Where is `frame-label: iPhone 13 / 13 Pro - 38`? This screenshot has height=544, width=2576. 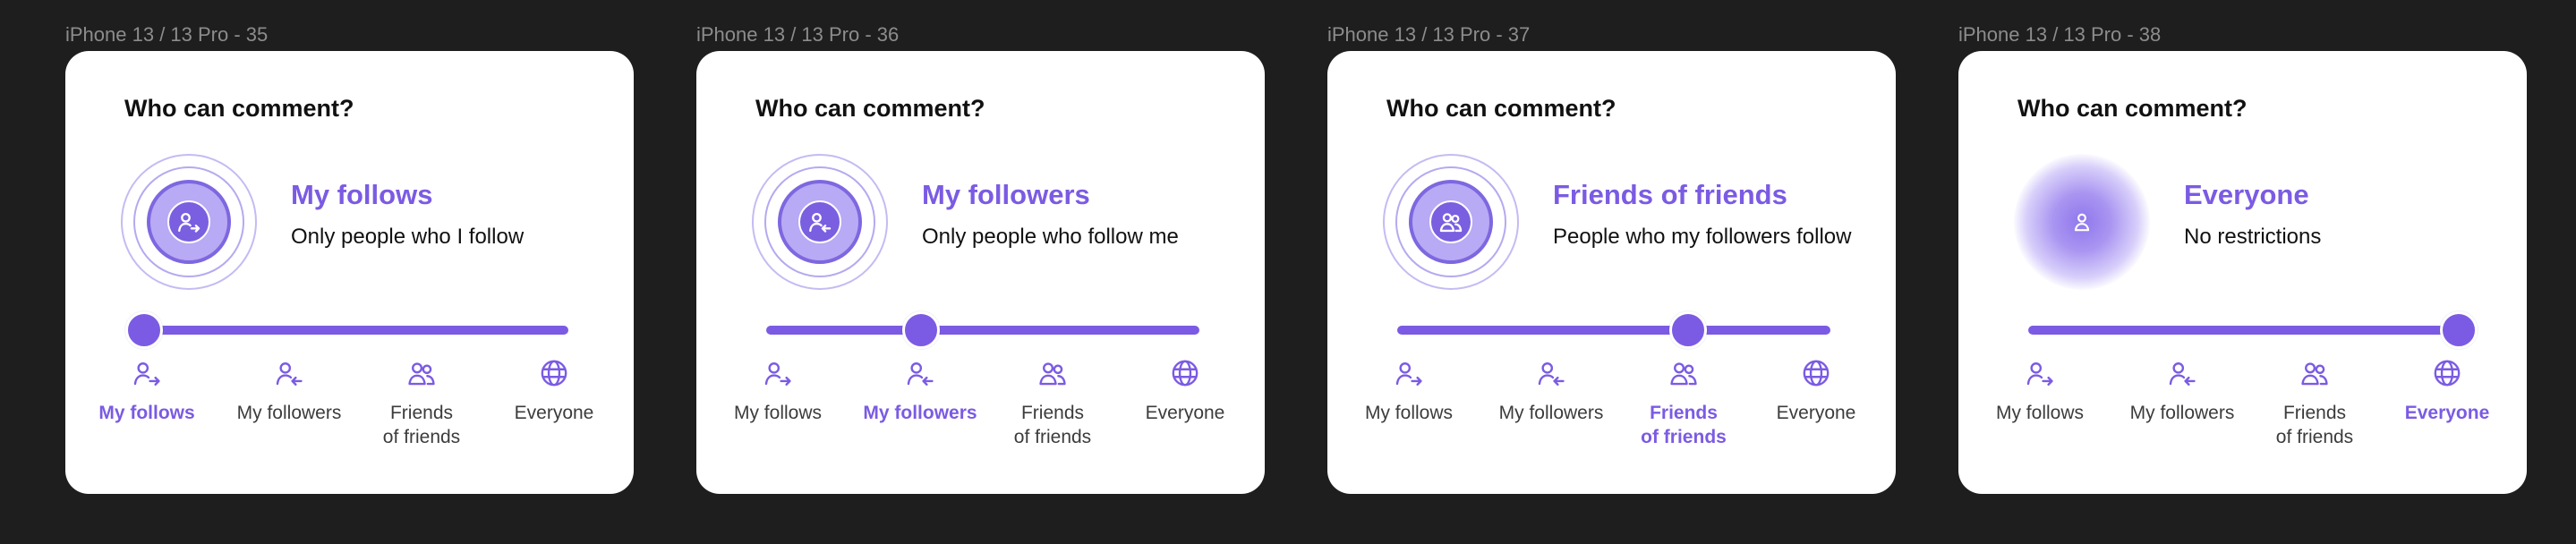
frame-label: iPhone 13 / 13 Pro - 38 is located at coordinates (2060, 34).